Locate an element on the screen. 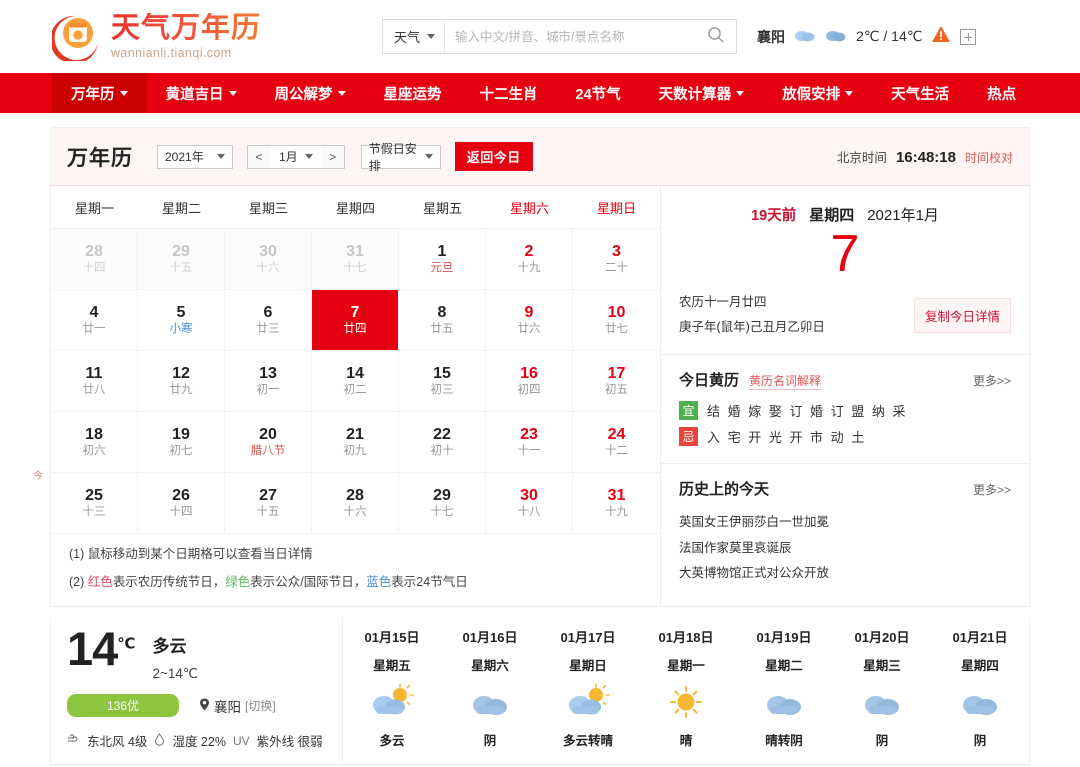 The height and width of the screenshot is (767, 1080). nav-item-4: 十二生肖 is located at coordinates (509, 93).